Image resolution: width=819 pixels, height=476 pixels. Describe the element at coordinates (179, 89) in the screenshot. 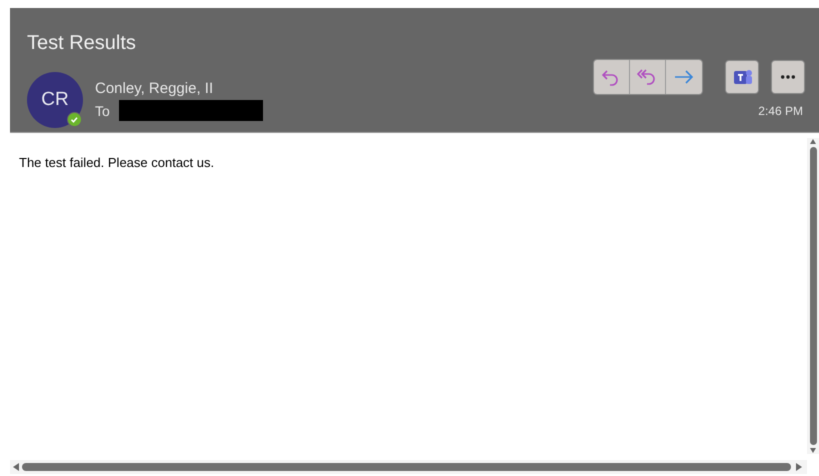

I see `sender-name: Conley, Reggie, II` at that location.